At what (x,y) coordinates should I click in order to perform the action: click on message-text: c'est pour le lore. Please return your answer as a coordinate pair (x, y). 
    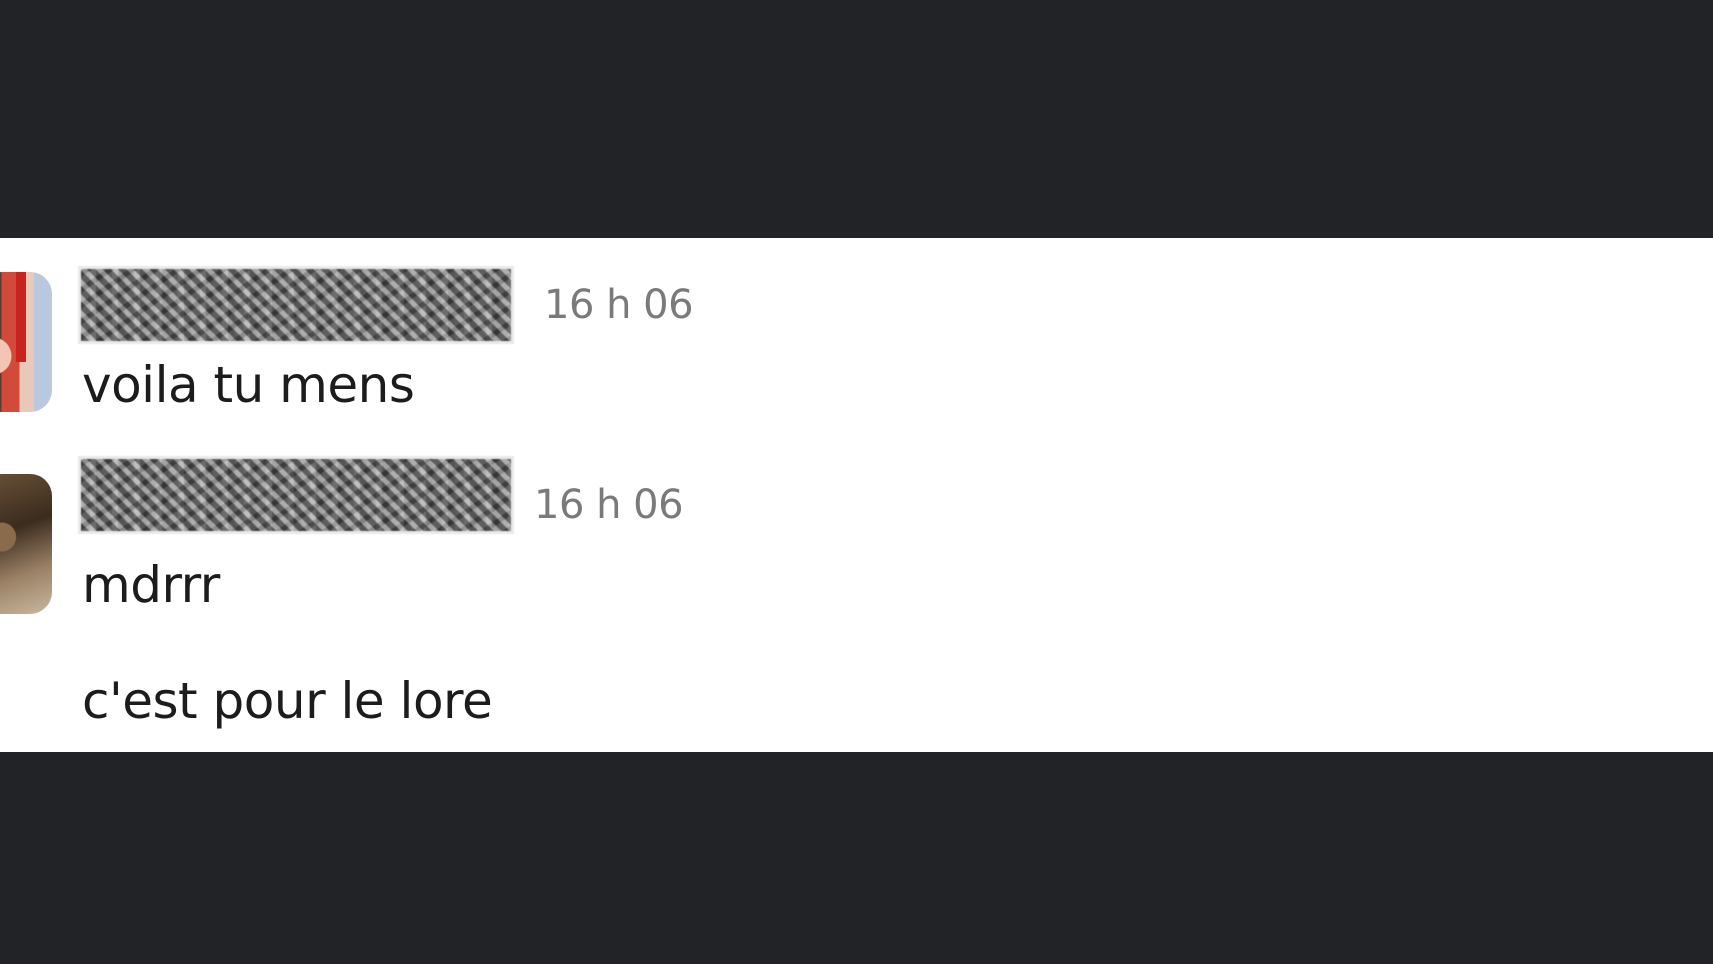
    Looking at the image, I should click on (287, 701).